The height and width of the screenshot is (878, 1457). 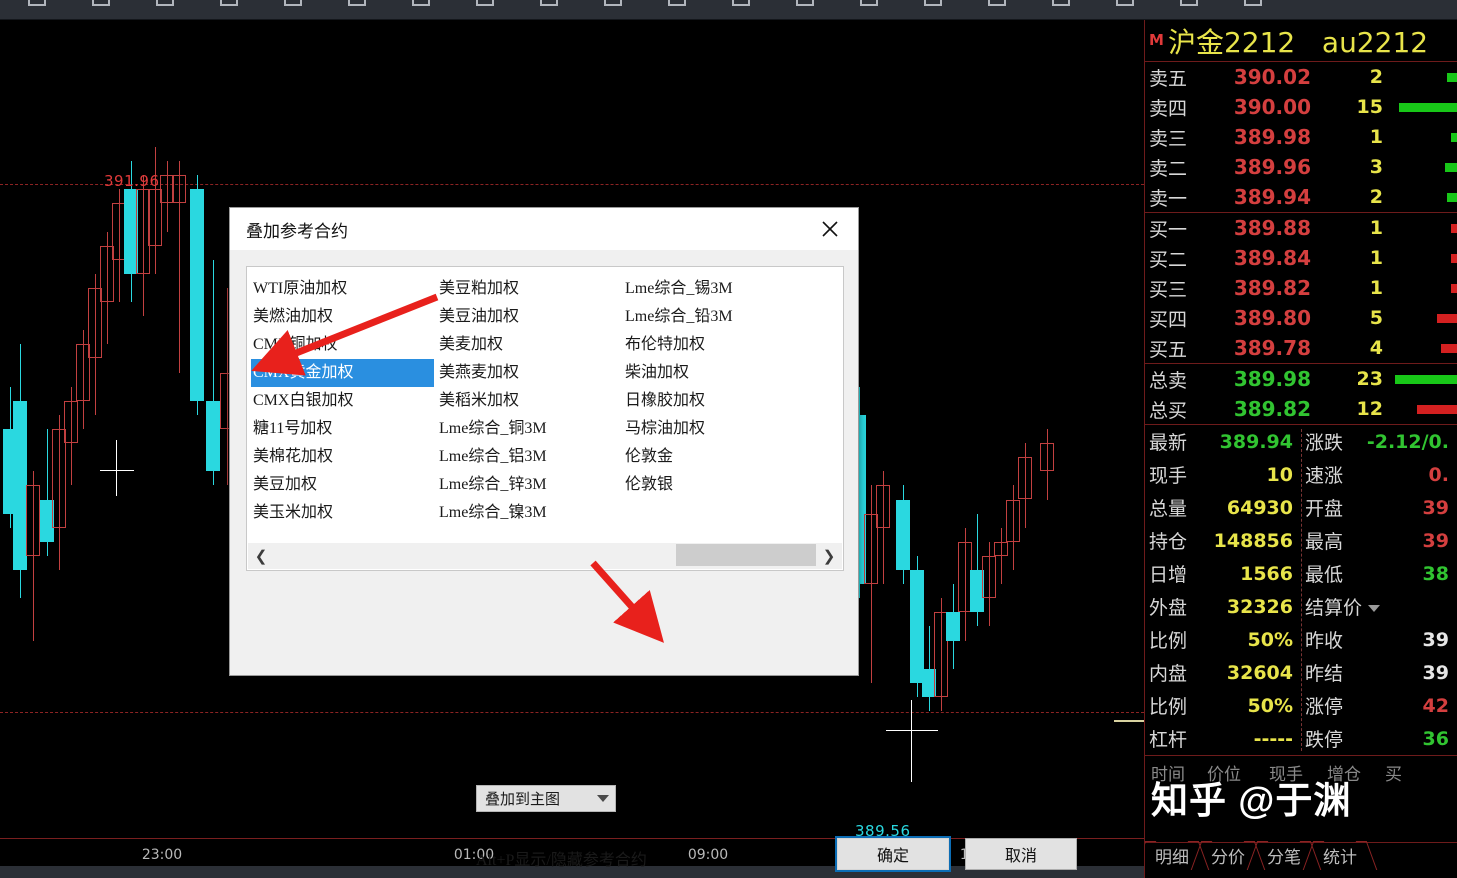 What do you see at coordinates (1025, 478) in the screenshot?
I see `candle-body` at bounding box center [1025, 478].